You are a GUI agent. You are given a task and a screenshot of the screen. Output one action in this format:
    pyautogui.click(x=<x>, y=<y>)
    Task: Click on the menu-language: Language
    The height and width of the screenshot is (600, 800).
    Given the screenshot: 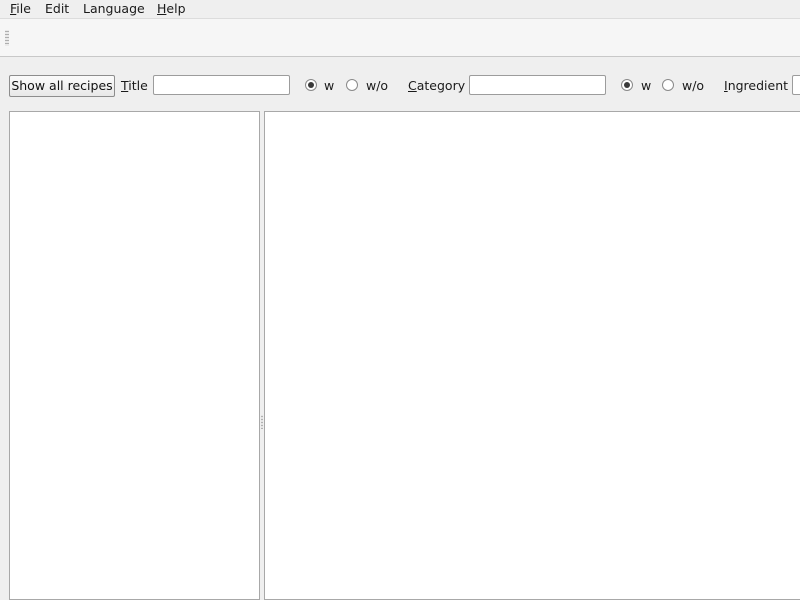 What is the action you would take?
    pyautogui.click(x=114, y=9)
    